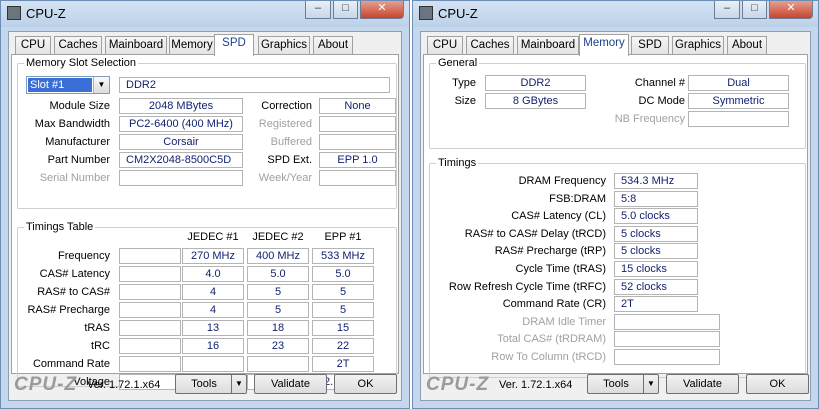 The image size is (819, 409). What do you see at coordinates (181, 106) in the screenshot?
I see `module-size-value: 2048 MBytes` at bounding box center [181, 106].